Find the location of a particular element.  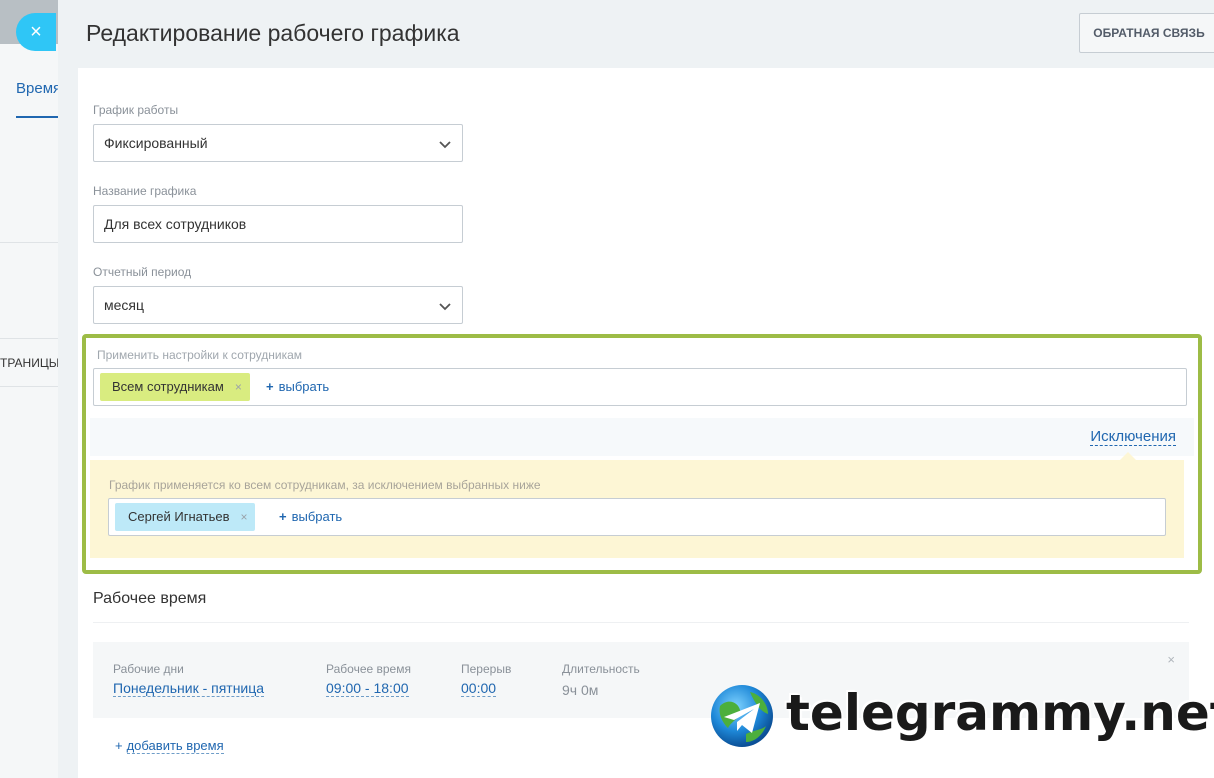

exceptions-choose-label: выбрать is located at coordinates (317, 516).